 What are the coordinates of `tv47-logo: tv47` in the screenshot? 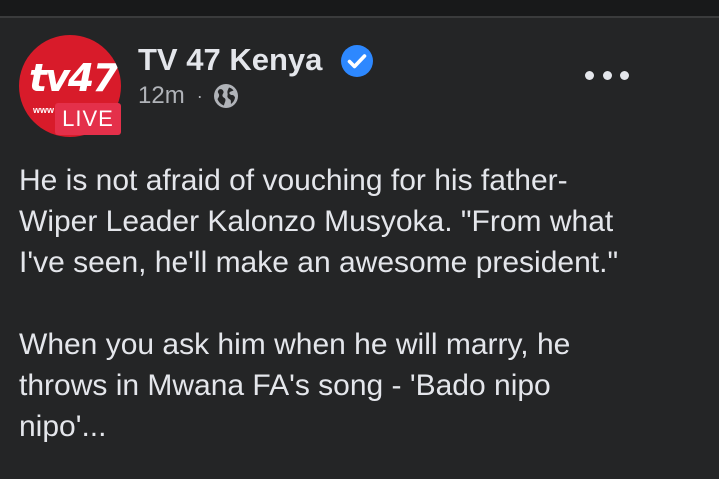 It's located at (74, 78).